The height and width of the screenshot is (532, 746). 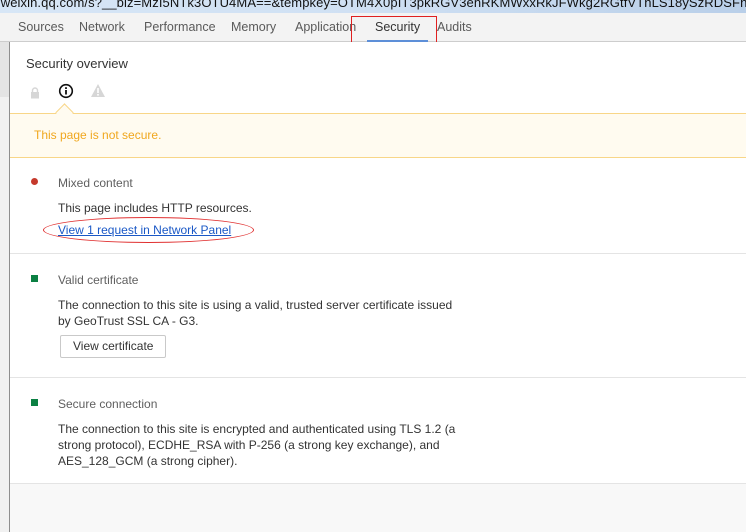 I want to click on tab-network: Network, so click(x=102, y=27).